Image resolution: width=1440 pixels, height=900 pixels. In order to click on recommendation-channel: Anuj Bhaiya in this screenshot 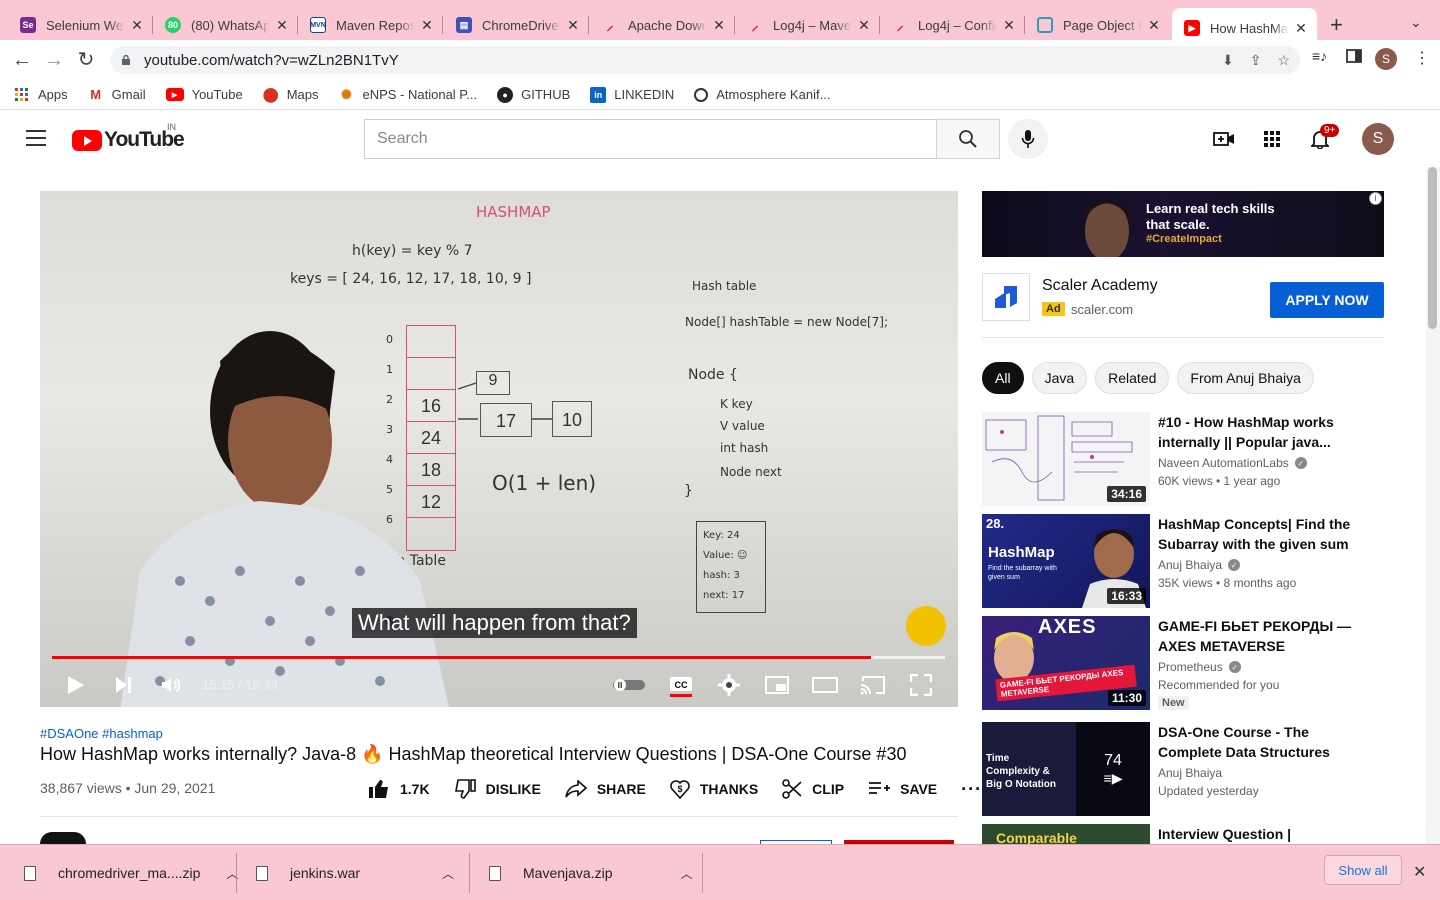, I will do `click(1190, 773)`.